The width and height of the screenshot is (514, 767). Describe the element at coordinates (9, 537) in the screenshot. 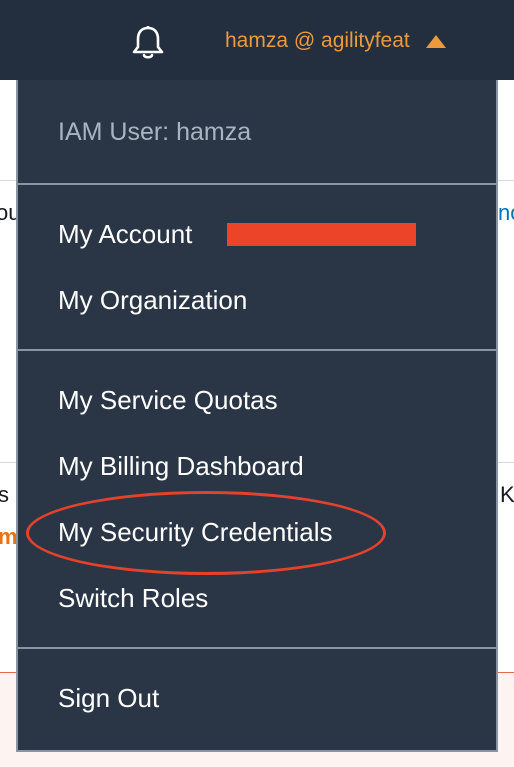

I see `background-orange-fragment: m` at that location.